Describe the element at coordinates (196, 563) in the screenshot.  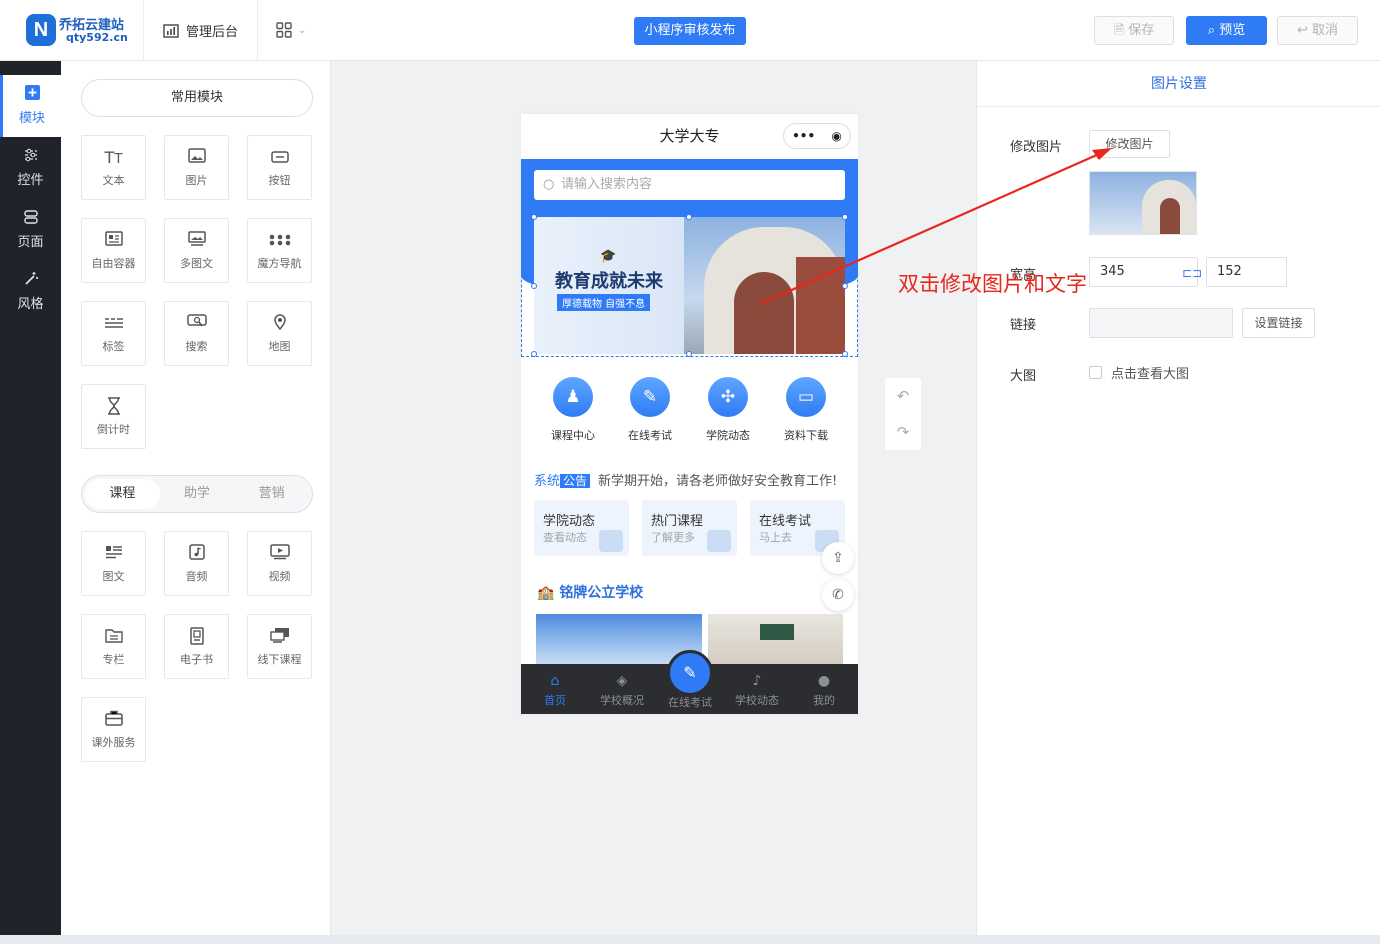
I see `module-audio: 音频` at that location.